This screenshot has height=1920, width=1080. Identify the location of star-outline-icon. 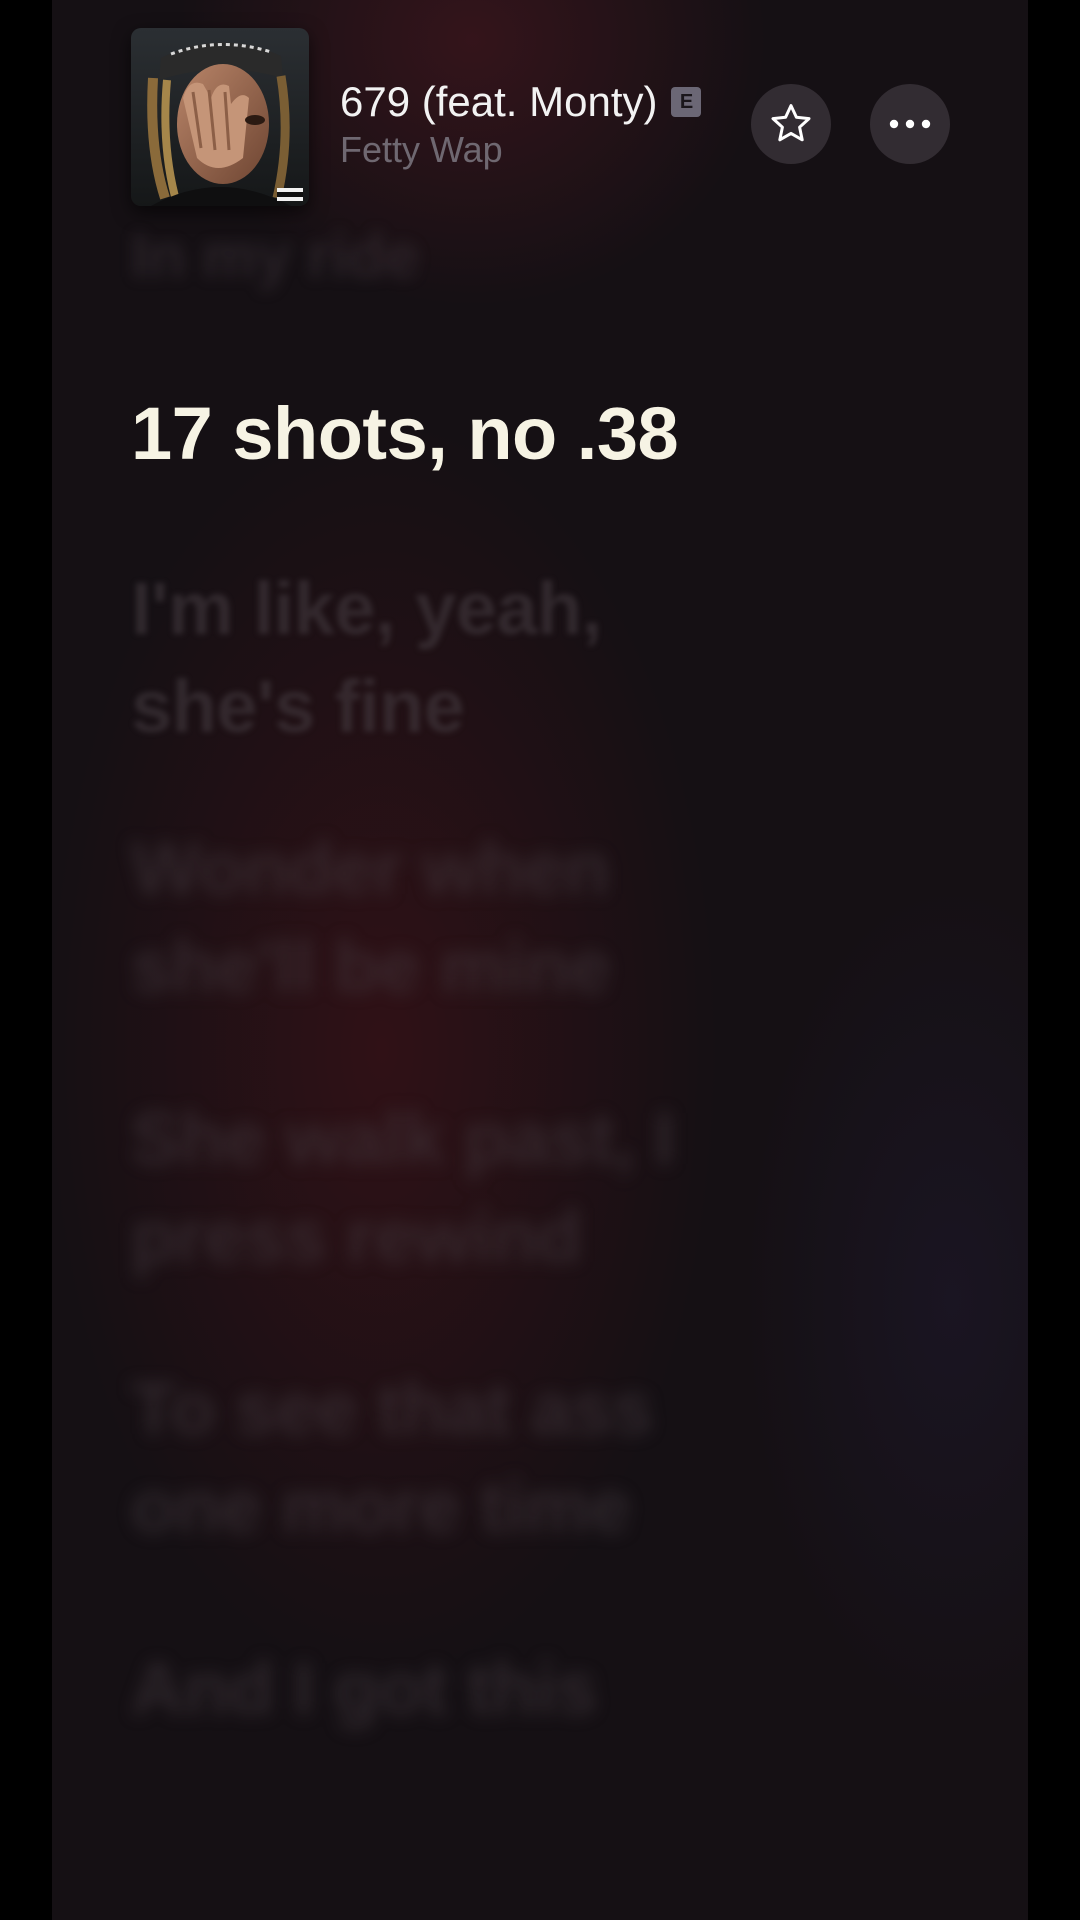
(791, 123).